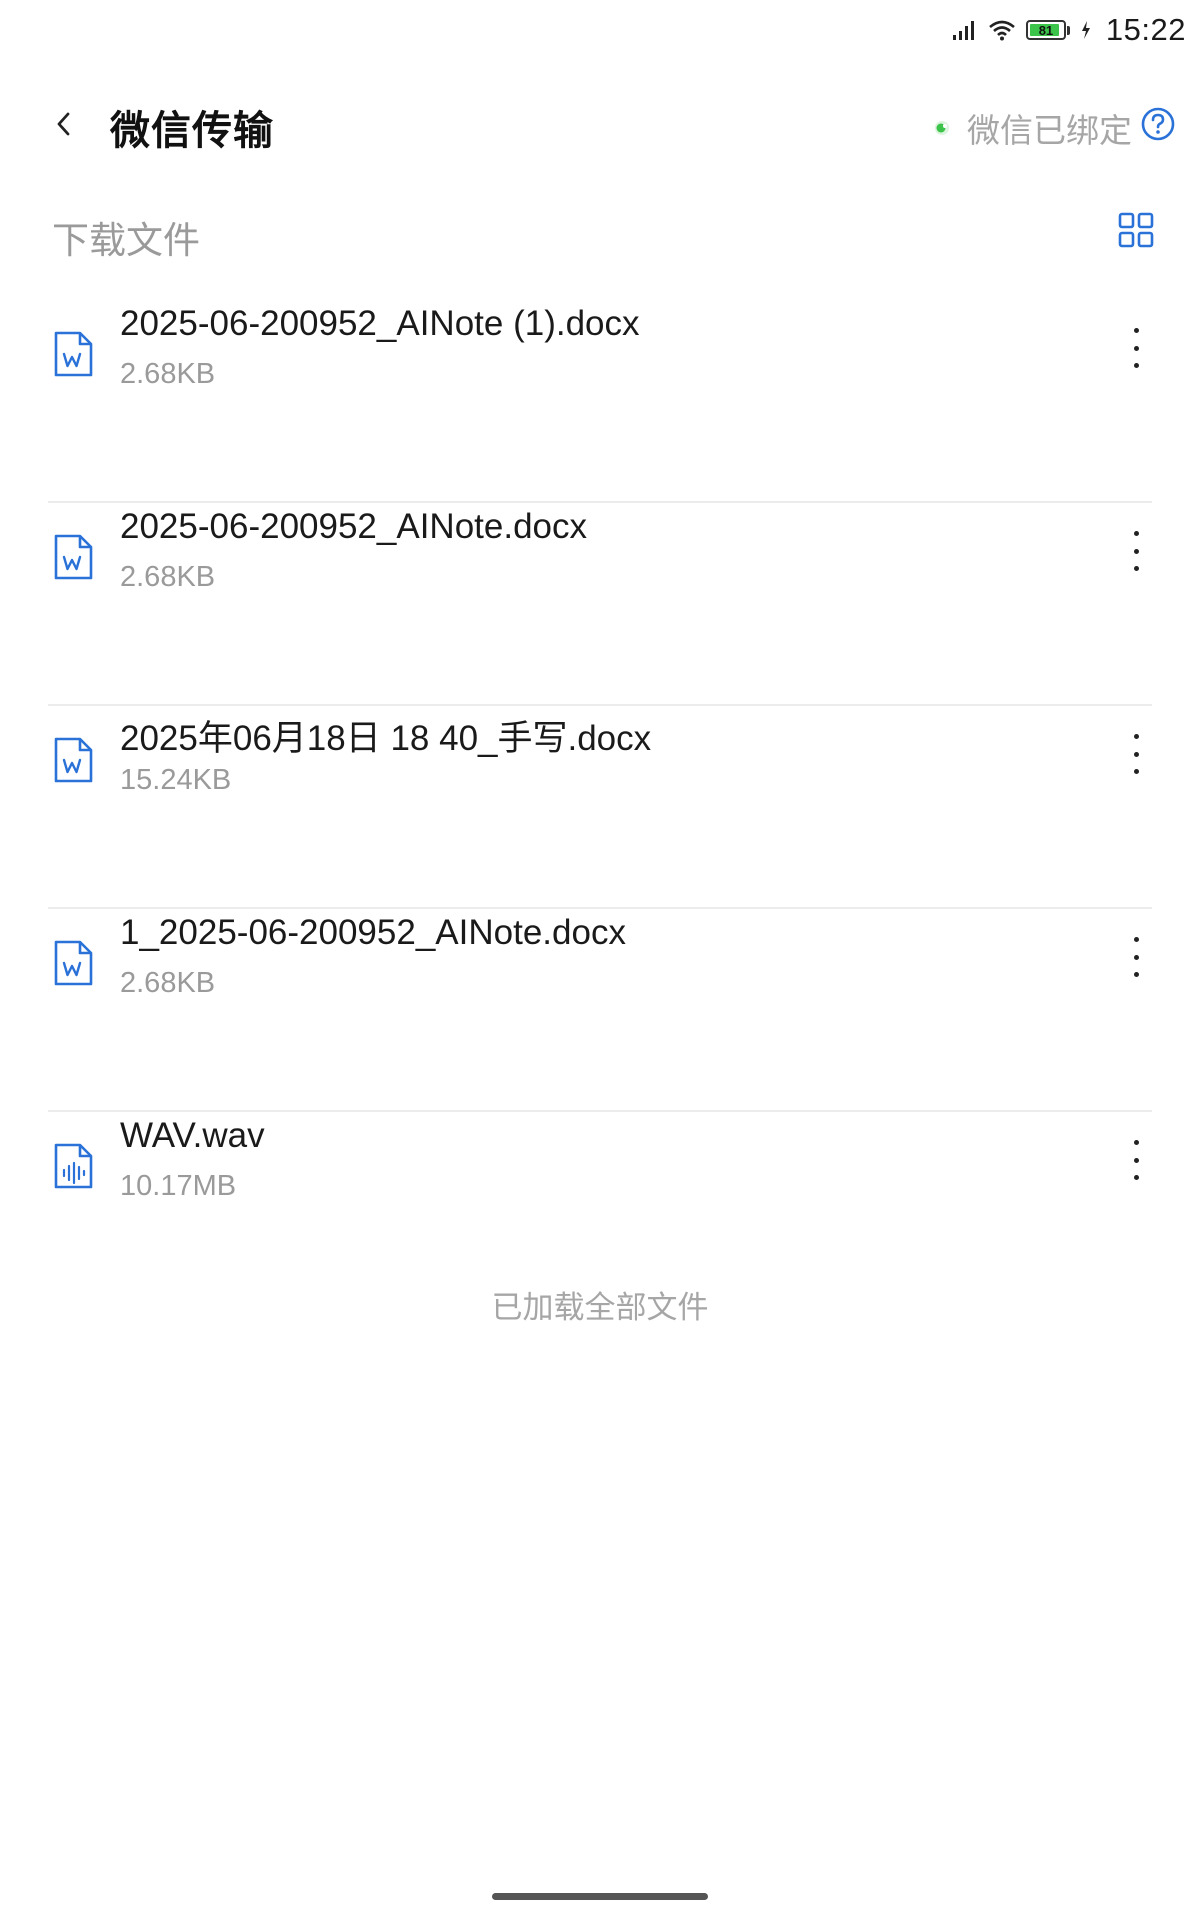 The width and height of the screenshot is (1200, 1920). Describe the element at coordinates (600, 1307) in the screenshot. I see `all-files-loaded-note: 已加载全部文件` at that location.